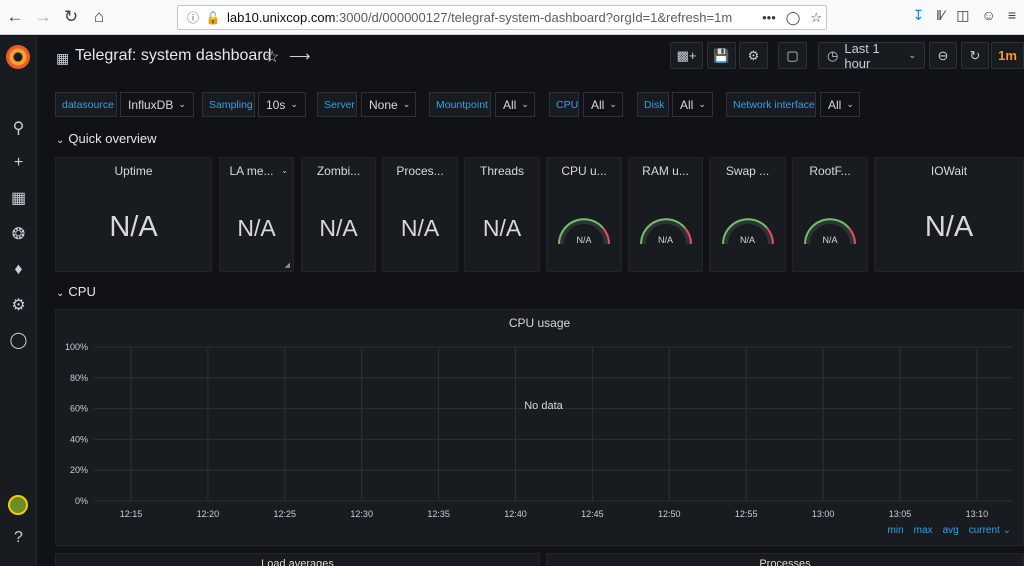 This screenshot has width=1024, height=566. Describe the element at coordinates (862, 55) in the screenshot. I see `time-range-label: Last 1 hour` at that location.